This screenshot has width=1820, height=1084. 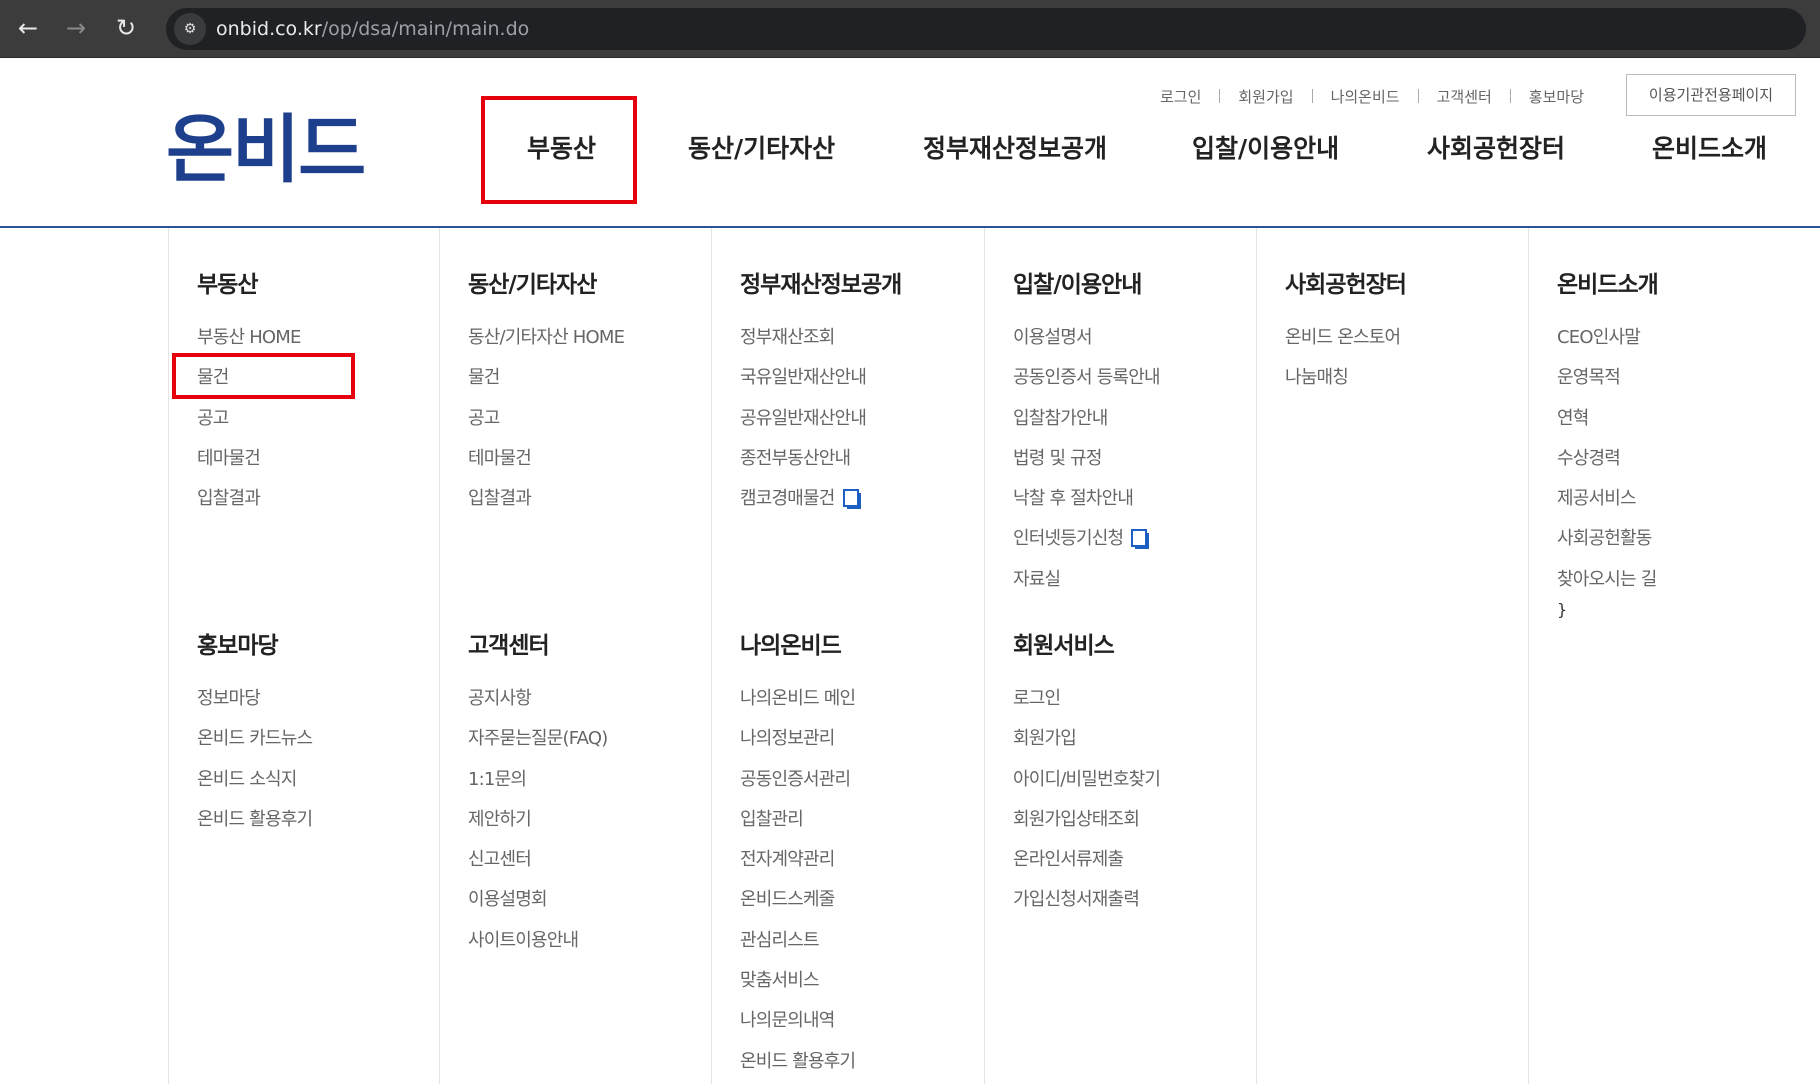 What do you see at coordinates (190, 29) in the screenshot?
I see `site-info-icon: ⚙` at bounding box center [190, 29].